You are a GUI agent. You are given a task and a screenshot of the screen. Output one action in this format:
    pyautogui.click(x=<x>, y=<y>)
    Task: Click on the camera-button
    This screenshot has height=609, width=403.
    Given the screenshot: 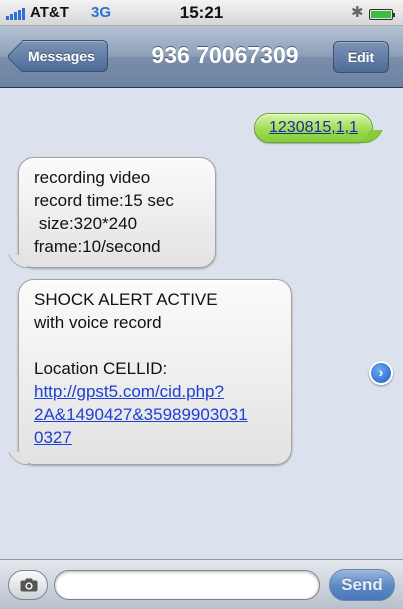 What is the action you would take?
    pyautogui.click(x=28, y=585)
    